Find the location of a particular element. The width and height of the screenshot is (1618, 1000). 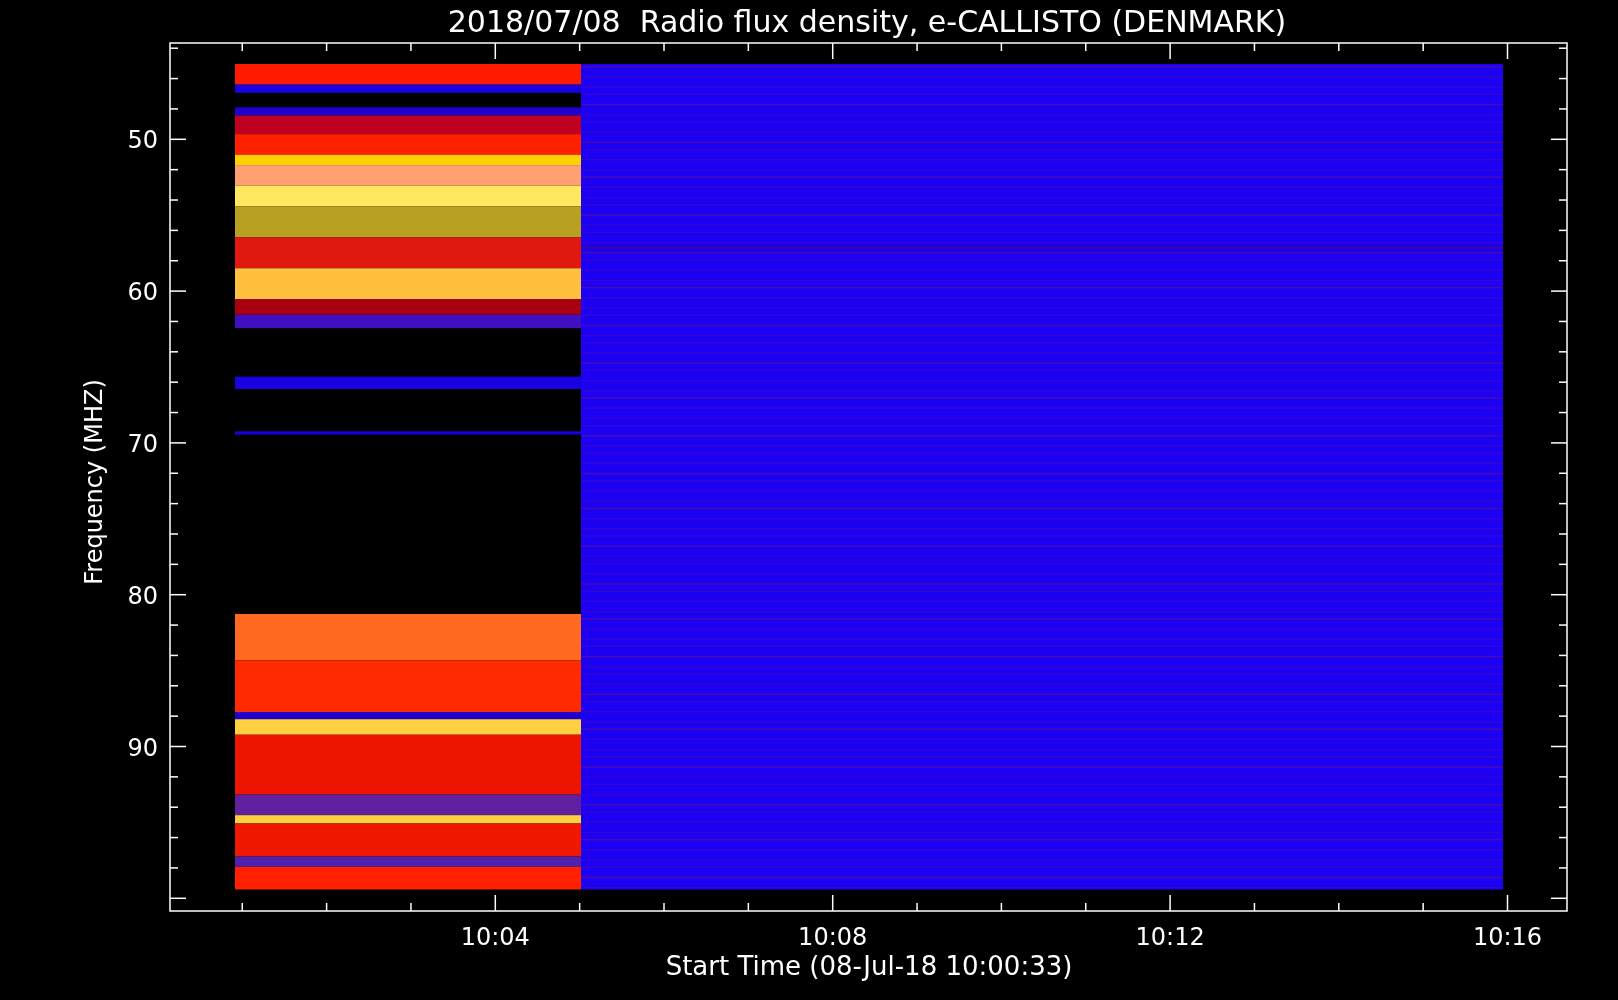

axis-title: Frequency (MHZ) is located at coordinates (94, 482).